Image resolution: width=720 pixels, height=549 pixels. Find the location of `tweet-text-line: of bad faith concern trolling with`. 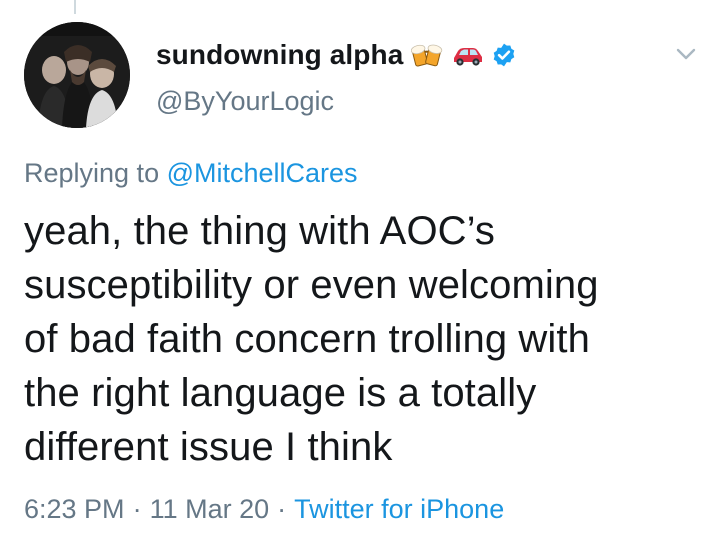

tweet-text-line: of bad faith concern trolling with is located at coordinates (307, 339).